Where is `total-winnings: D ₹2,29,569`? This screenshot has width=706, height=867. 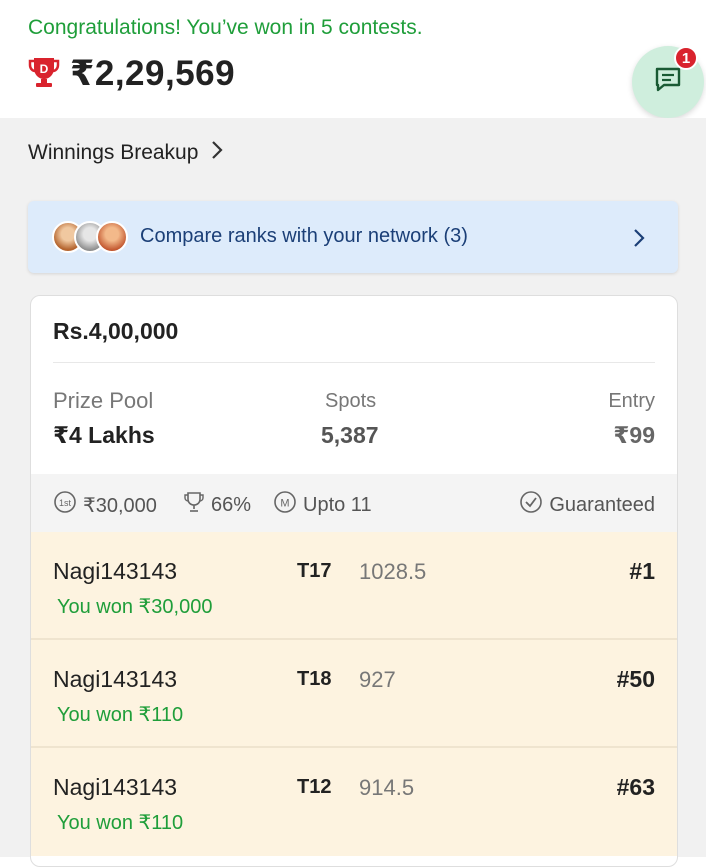 total-winnings: D ₹2,29,569 is located at coordinates (131, 74).